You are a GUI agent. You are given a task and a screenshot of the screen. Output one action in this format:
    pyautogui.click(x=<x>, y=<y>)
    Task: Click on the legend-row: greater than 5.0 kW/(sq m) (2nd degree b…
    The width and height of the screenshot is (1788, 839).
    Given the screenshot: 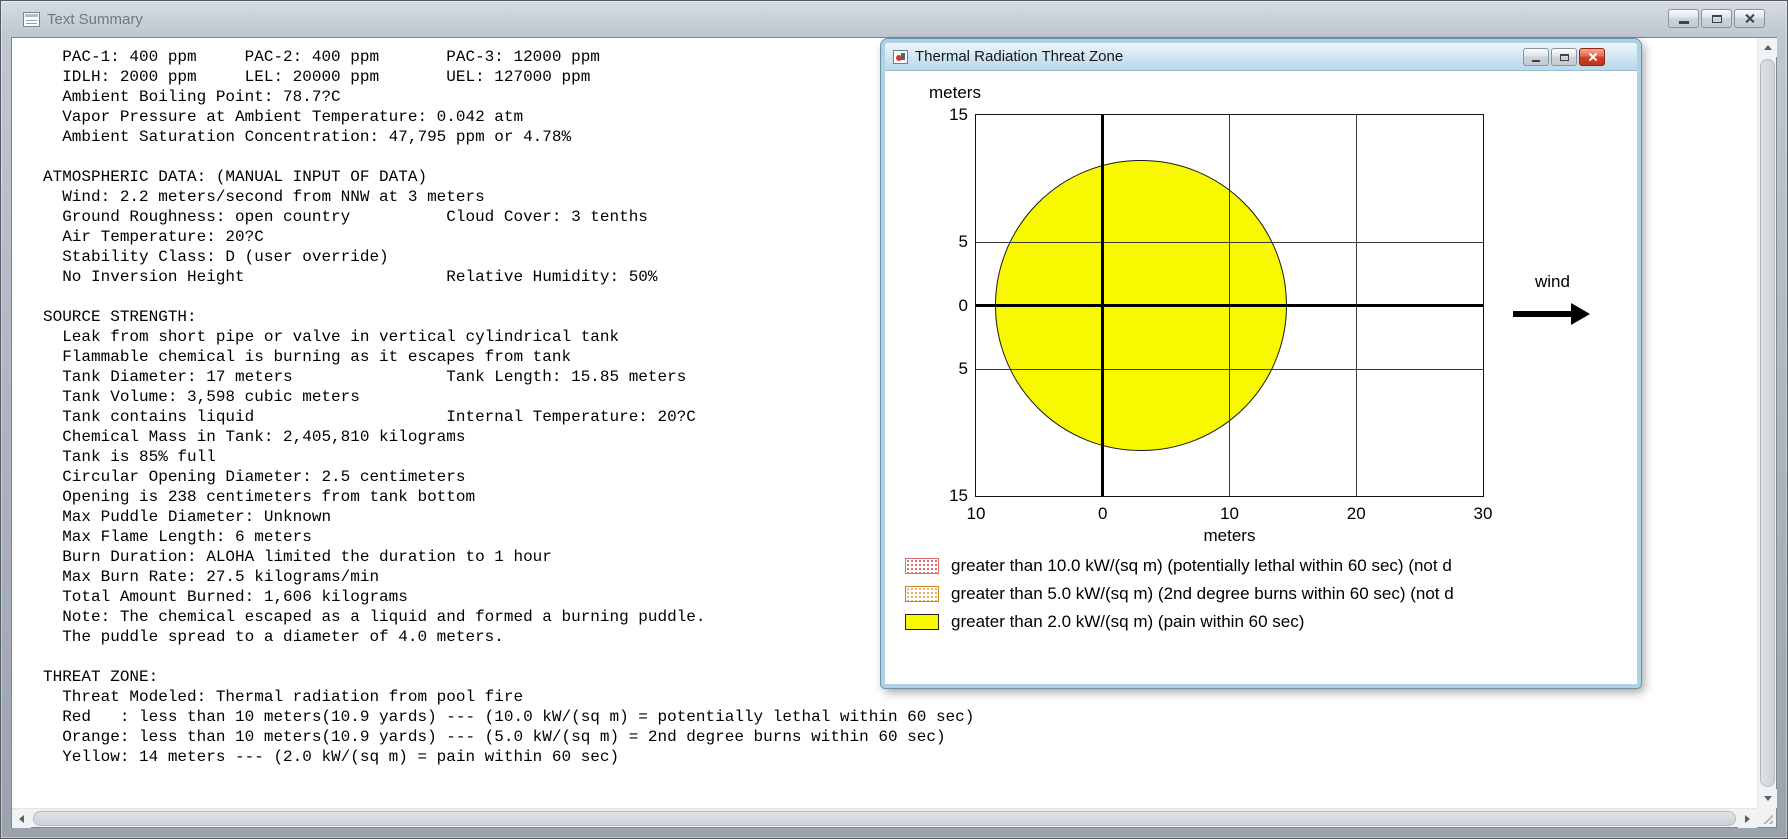 What is the action you would take?
    pyautogui.click(x=1271, y=594)
    